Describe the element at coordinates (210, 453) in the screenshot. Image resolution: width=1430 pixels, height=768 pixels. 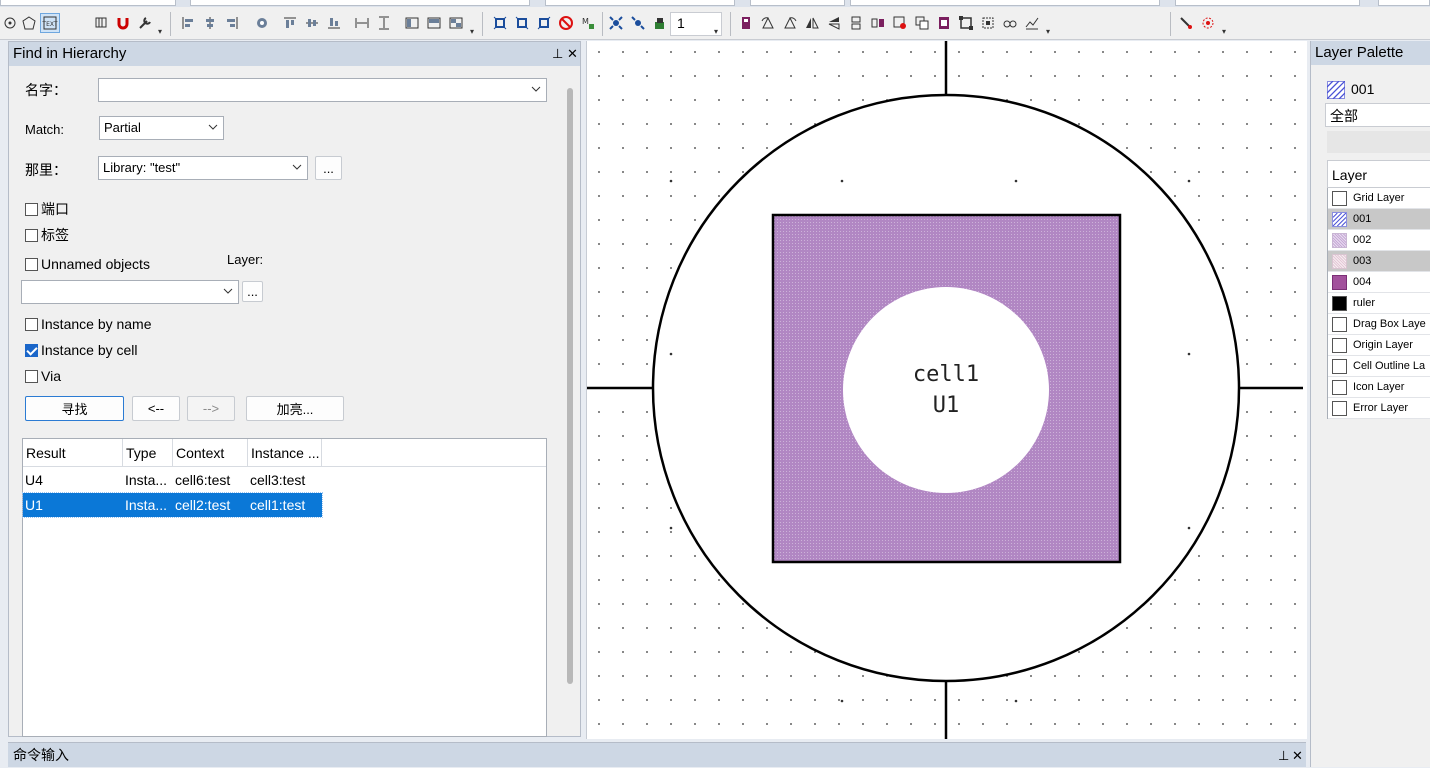
I see `column-header-context: Context` at that location.